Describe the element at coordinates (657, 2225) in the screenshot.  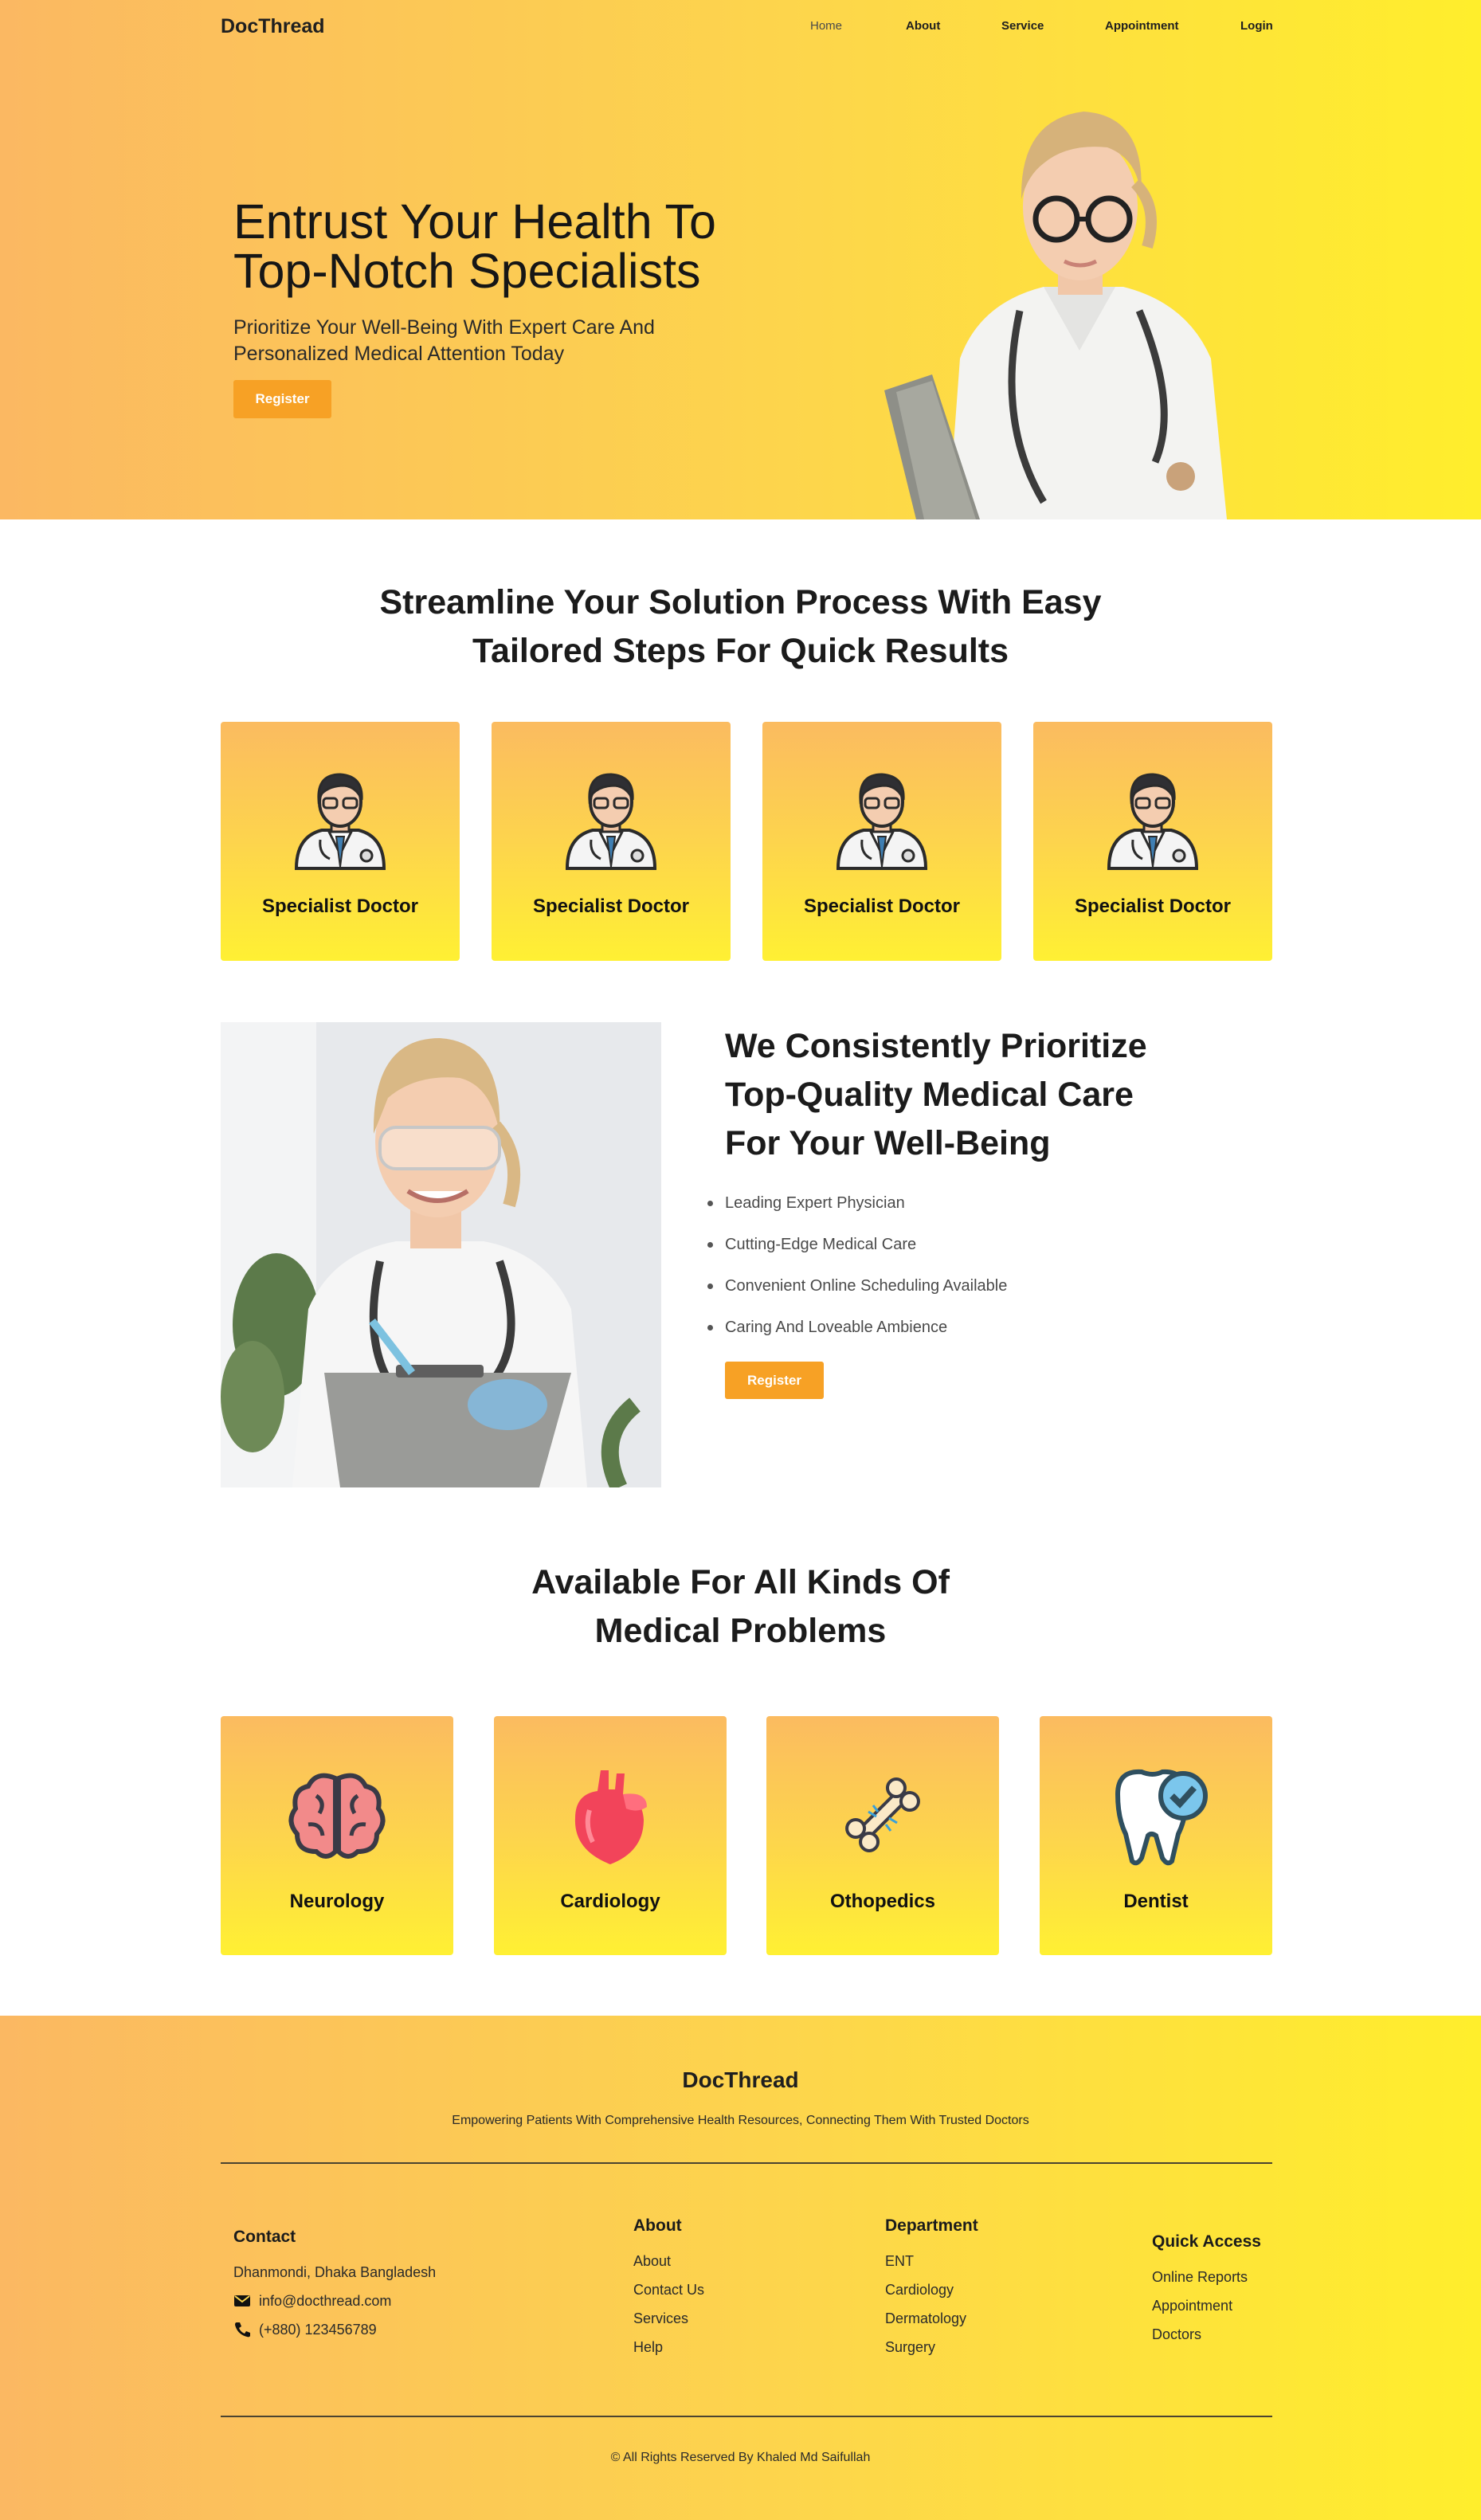
I see `footer-about-heading: About` at that location.